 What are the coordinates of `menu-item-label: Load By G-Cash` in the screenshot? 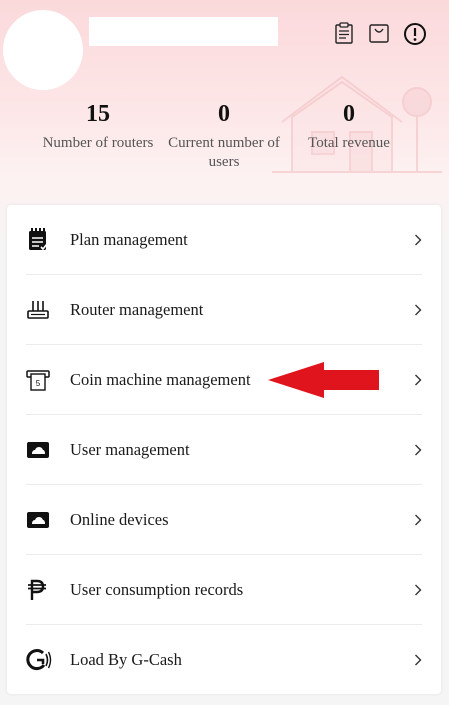 It's located at (126, 659).